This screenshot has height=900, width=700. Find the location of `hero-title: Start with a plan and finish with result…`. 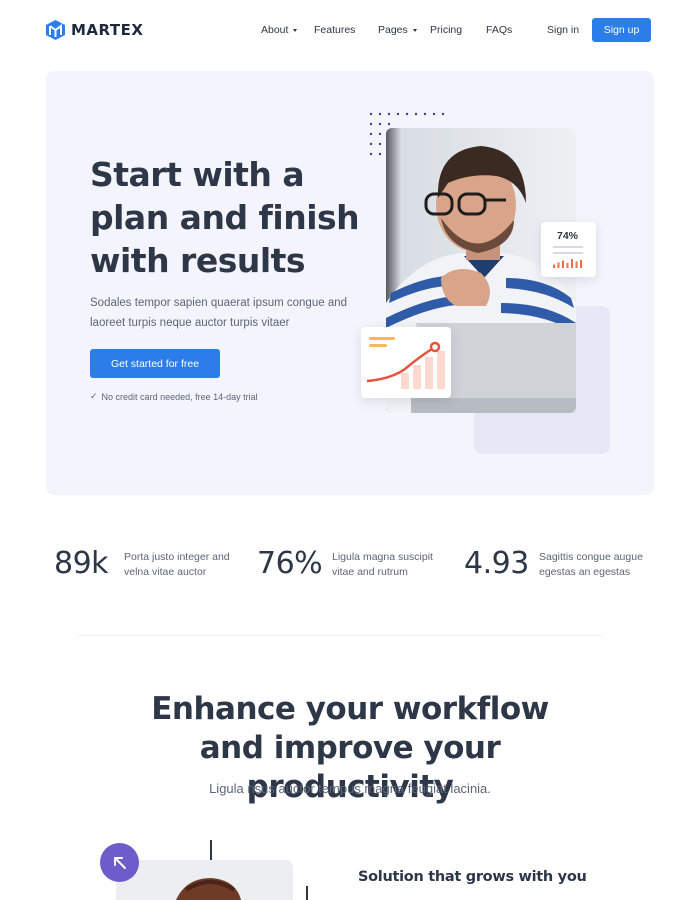

hero-title: Start with a plan and finish with result… is located at coordinates (225, 217).